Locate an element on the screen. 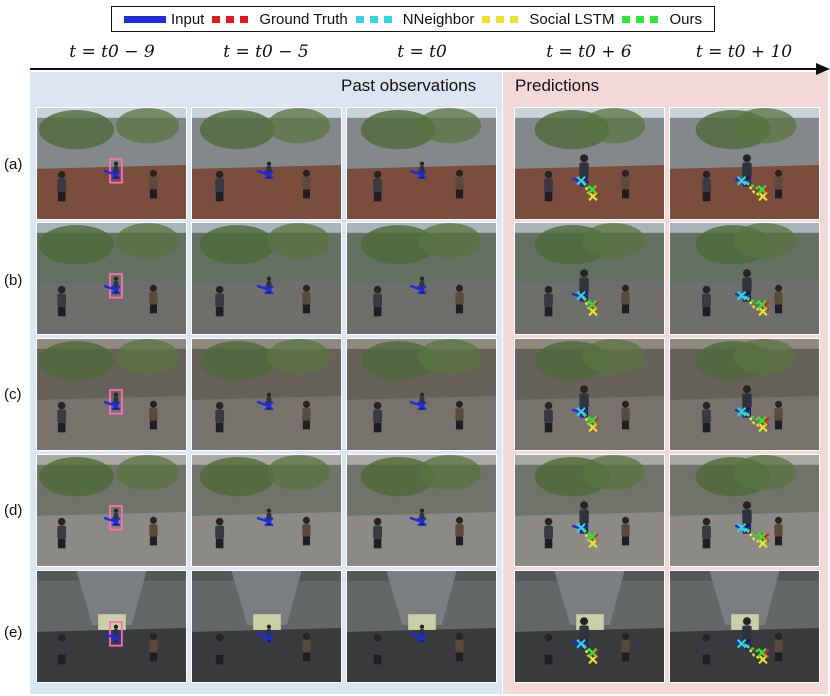 The image size is (830, 696). predictions-label: Predictions is located at coordinates (557, 85).